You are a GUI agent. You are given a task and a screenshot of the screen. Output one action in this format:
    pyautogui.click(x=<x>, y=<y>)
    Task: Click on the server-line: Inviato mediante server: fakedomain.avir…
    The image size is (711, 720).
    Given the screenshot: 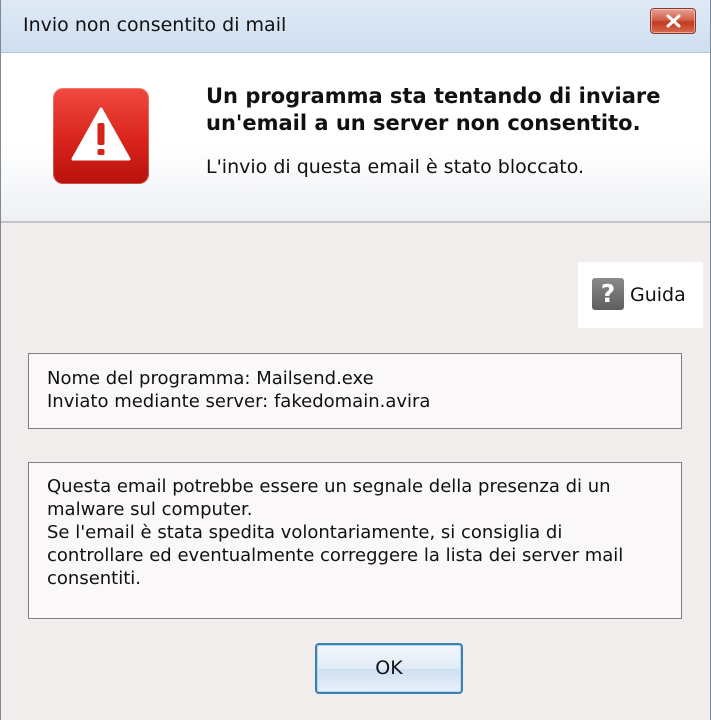 What is the action you would take?
    pyautogui.click(x=239, y=401)
    